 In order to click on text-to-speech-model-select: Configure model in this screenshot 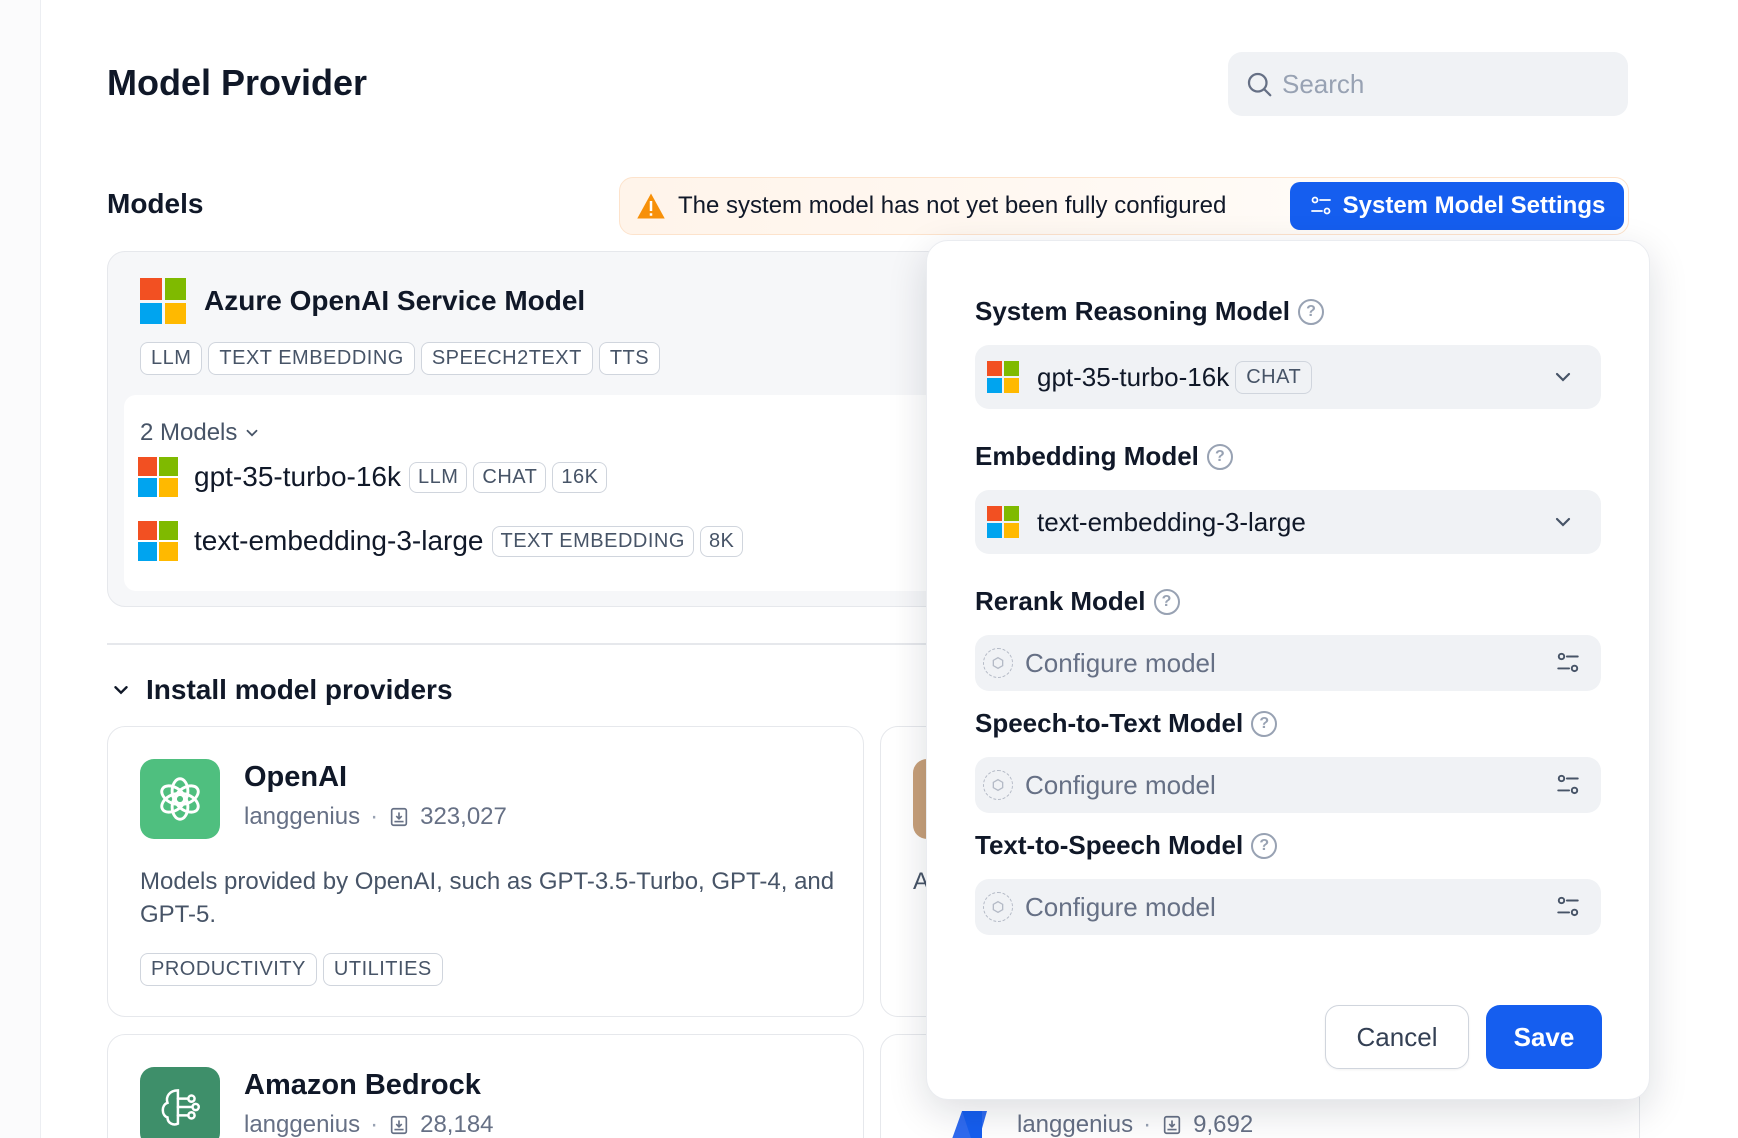, I will do `click(1288, 907)`.